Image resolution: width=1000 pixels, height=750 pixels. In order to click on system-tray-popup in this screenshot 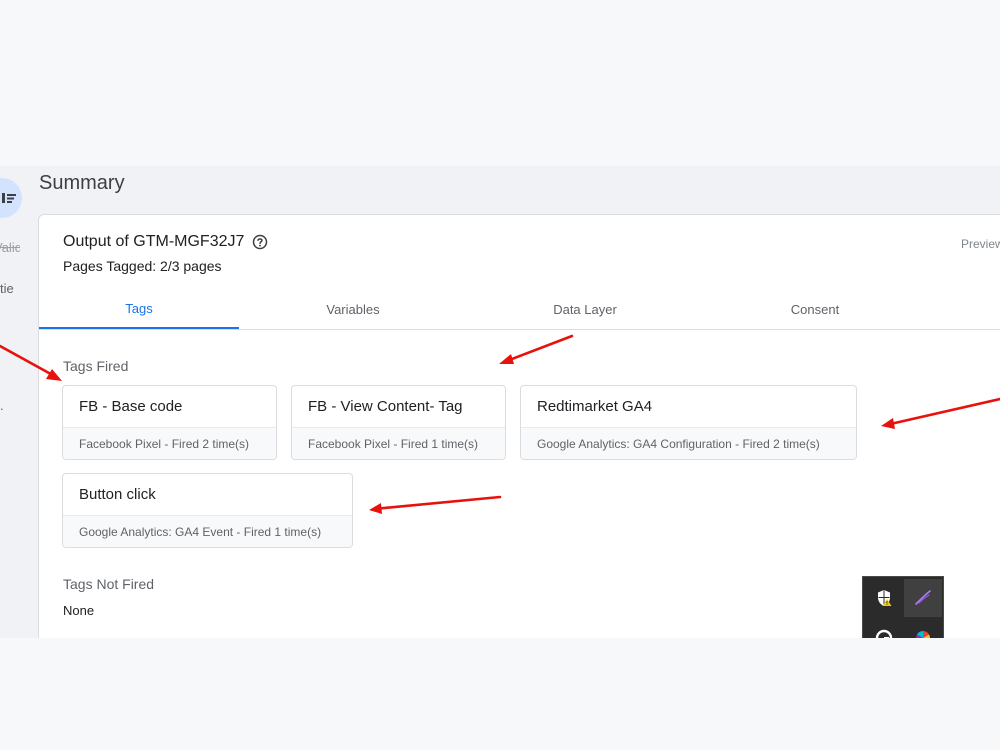, I will do `click(903, 607)`.